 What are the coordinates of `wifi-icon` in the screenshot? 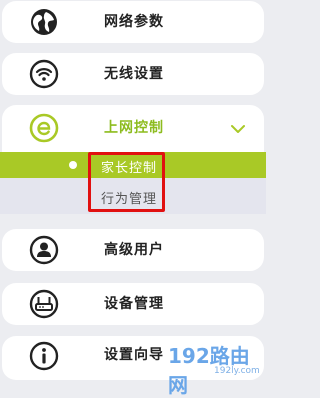 It's located at (44, 74).